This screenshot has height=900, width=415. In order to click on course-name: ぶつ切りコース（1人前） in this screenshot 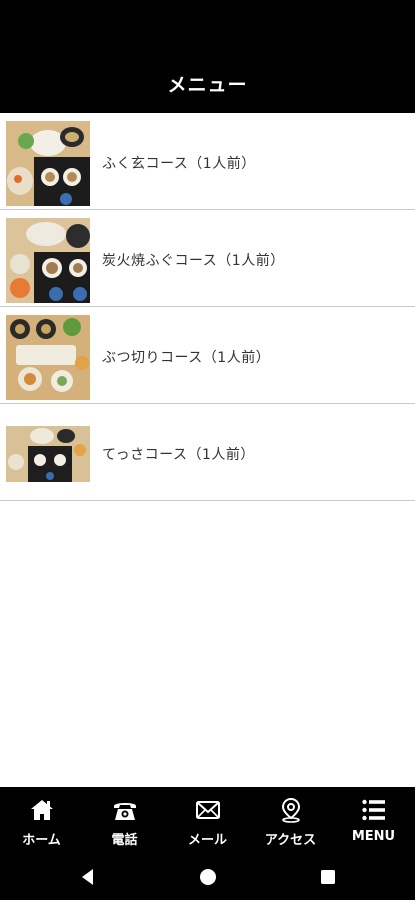, I will do `click(186, 358)`.